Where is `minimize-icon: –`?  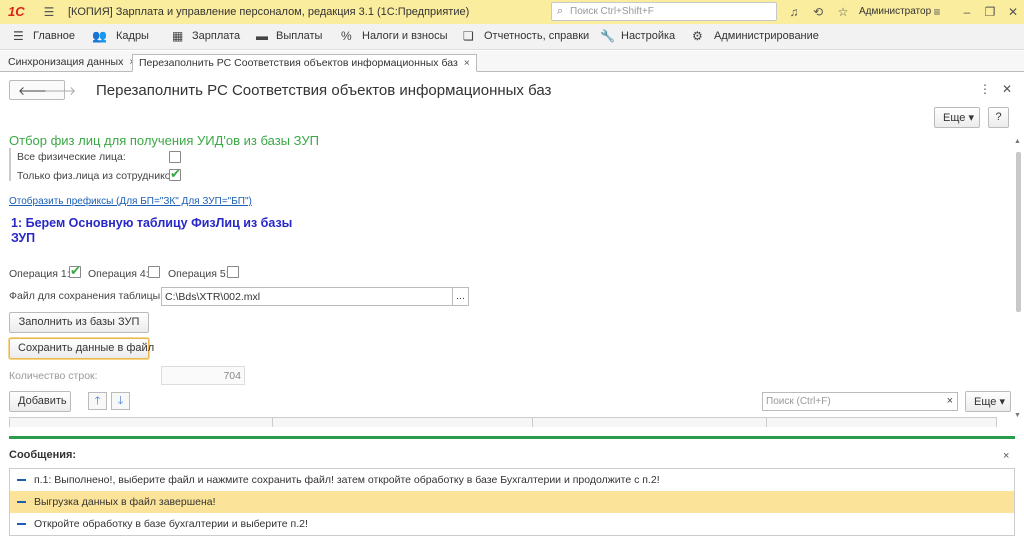 minimize-icon: – is located at coordinates (967, 12).